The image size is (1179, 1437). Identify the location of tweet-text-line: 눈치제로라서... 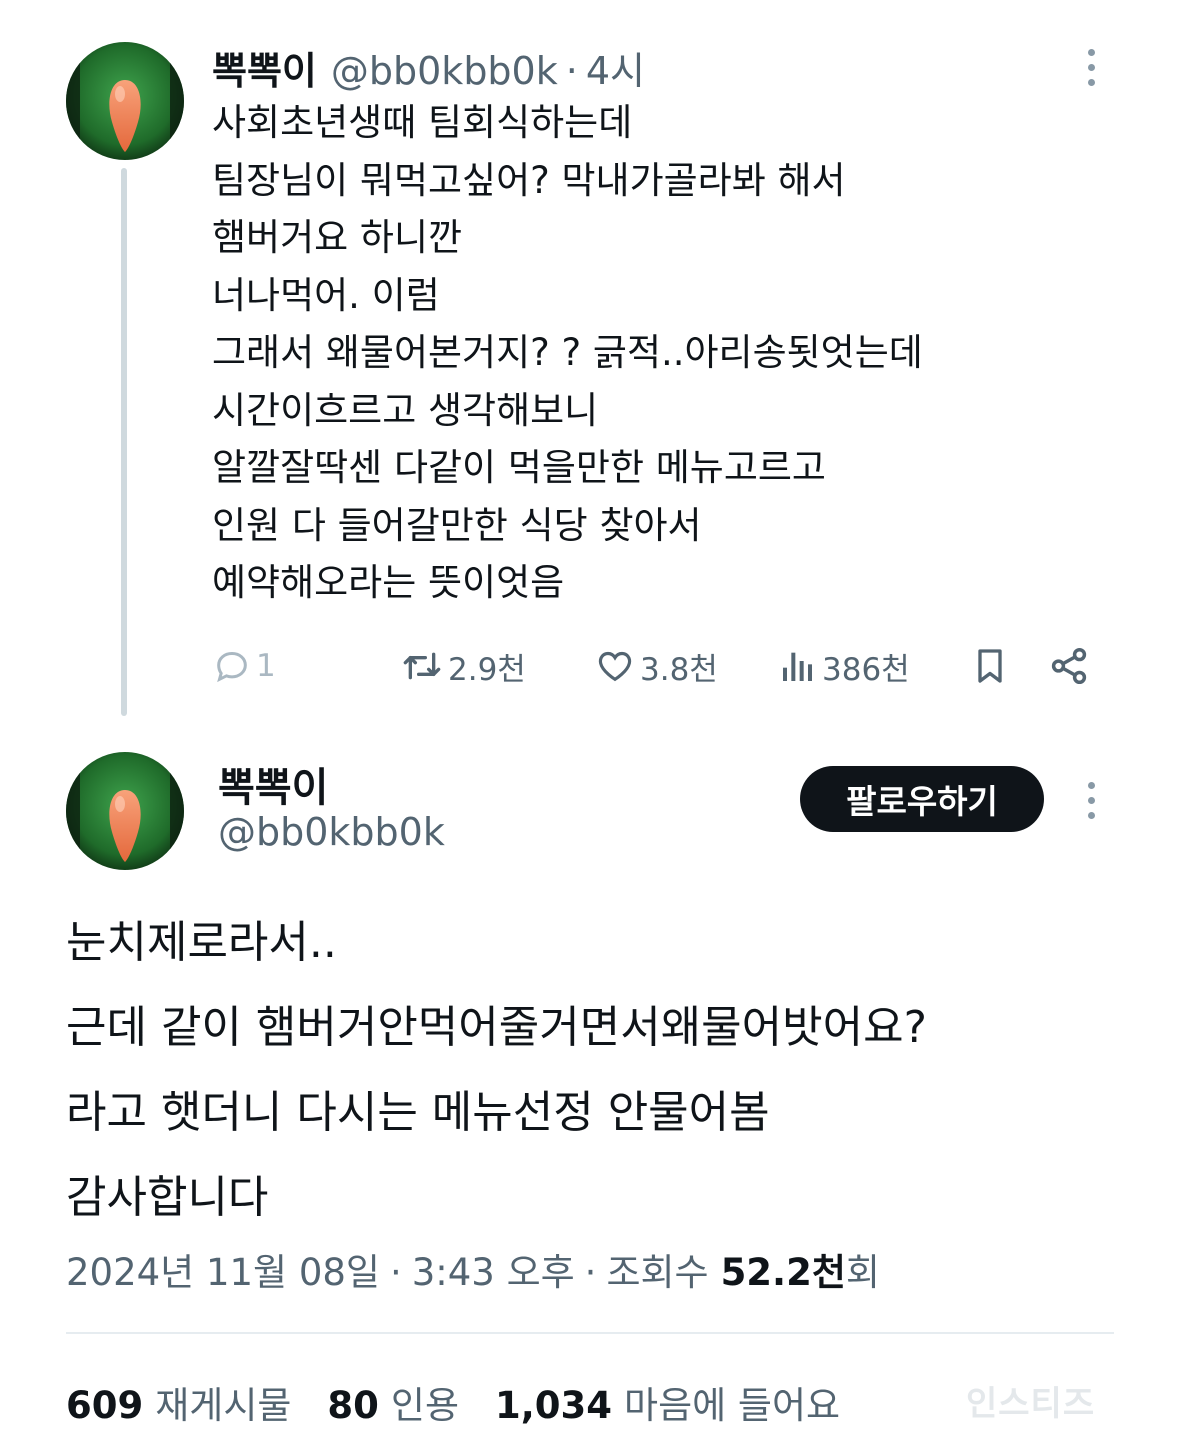
(201, 942).